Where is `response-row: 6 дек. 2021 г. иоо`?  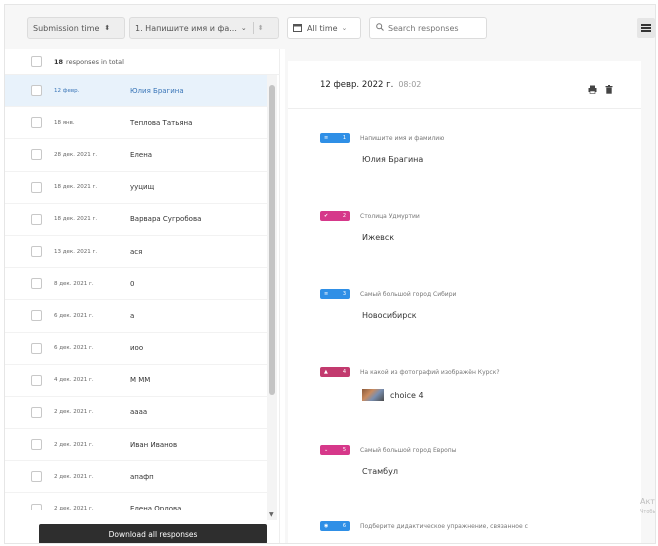 response-row: 6 дек. 2021 г. иоо is located at coordinates (136, 349).